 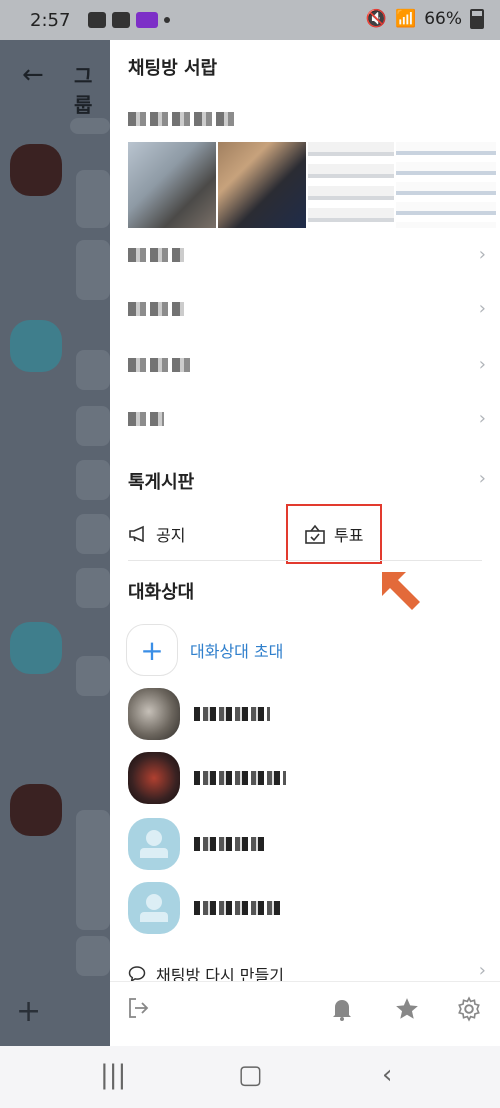 I want to click on invite-member-row: + 대화상대 초대, so click(x=204, y=650).